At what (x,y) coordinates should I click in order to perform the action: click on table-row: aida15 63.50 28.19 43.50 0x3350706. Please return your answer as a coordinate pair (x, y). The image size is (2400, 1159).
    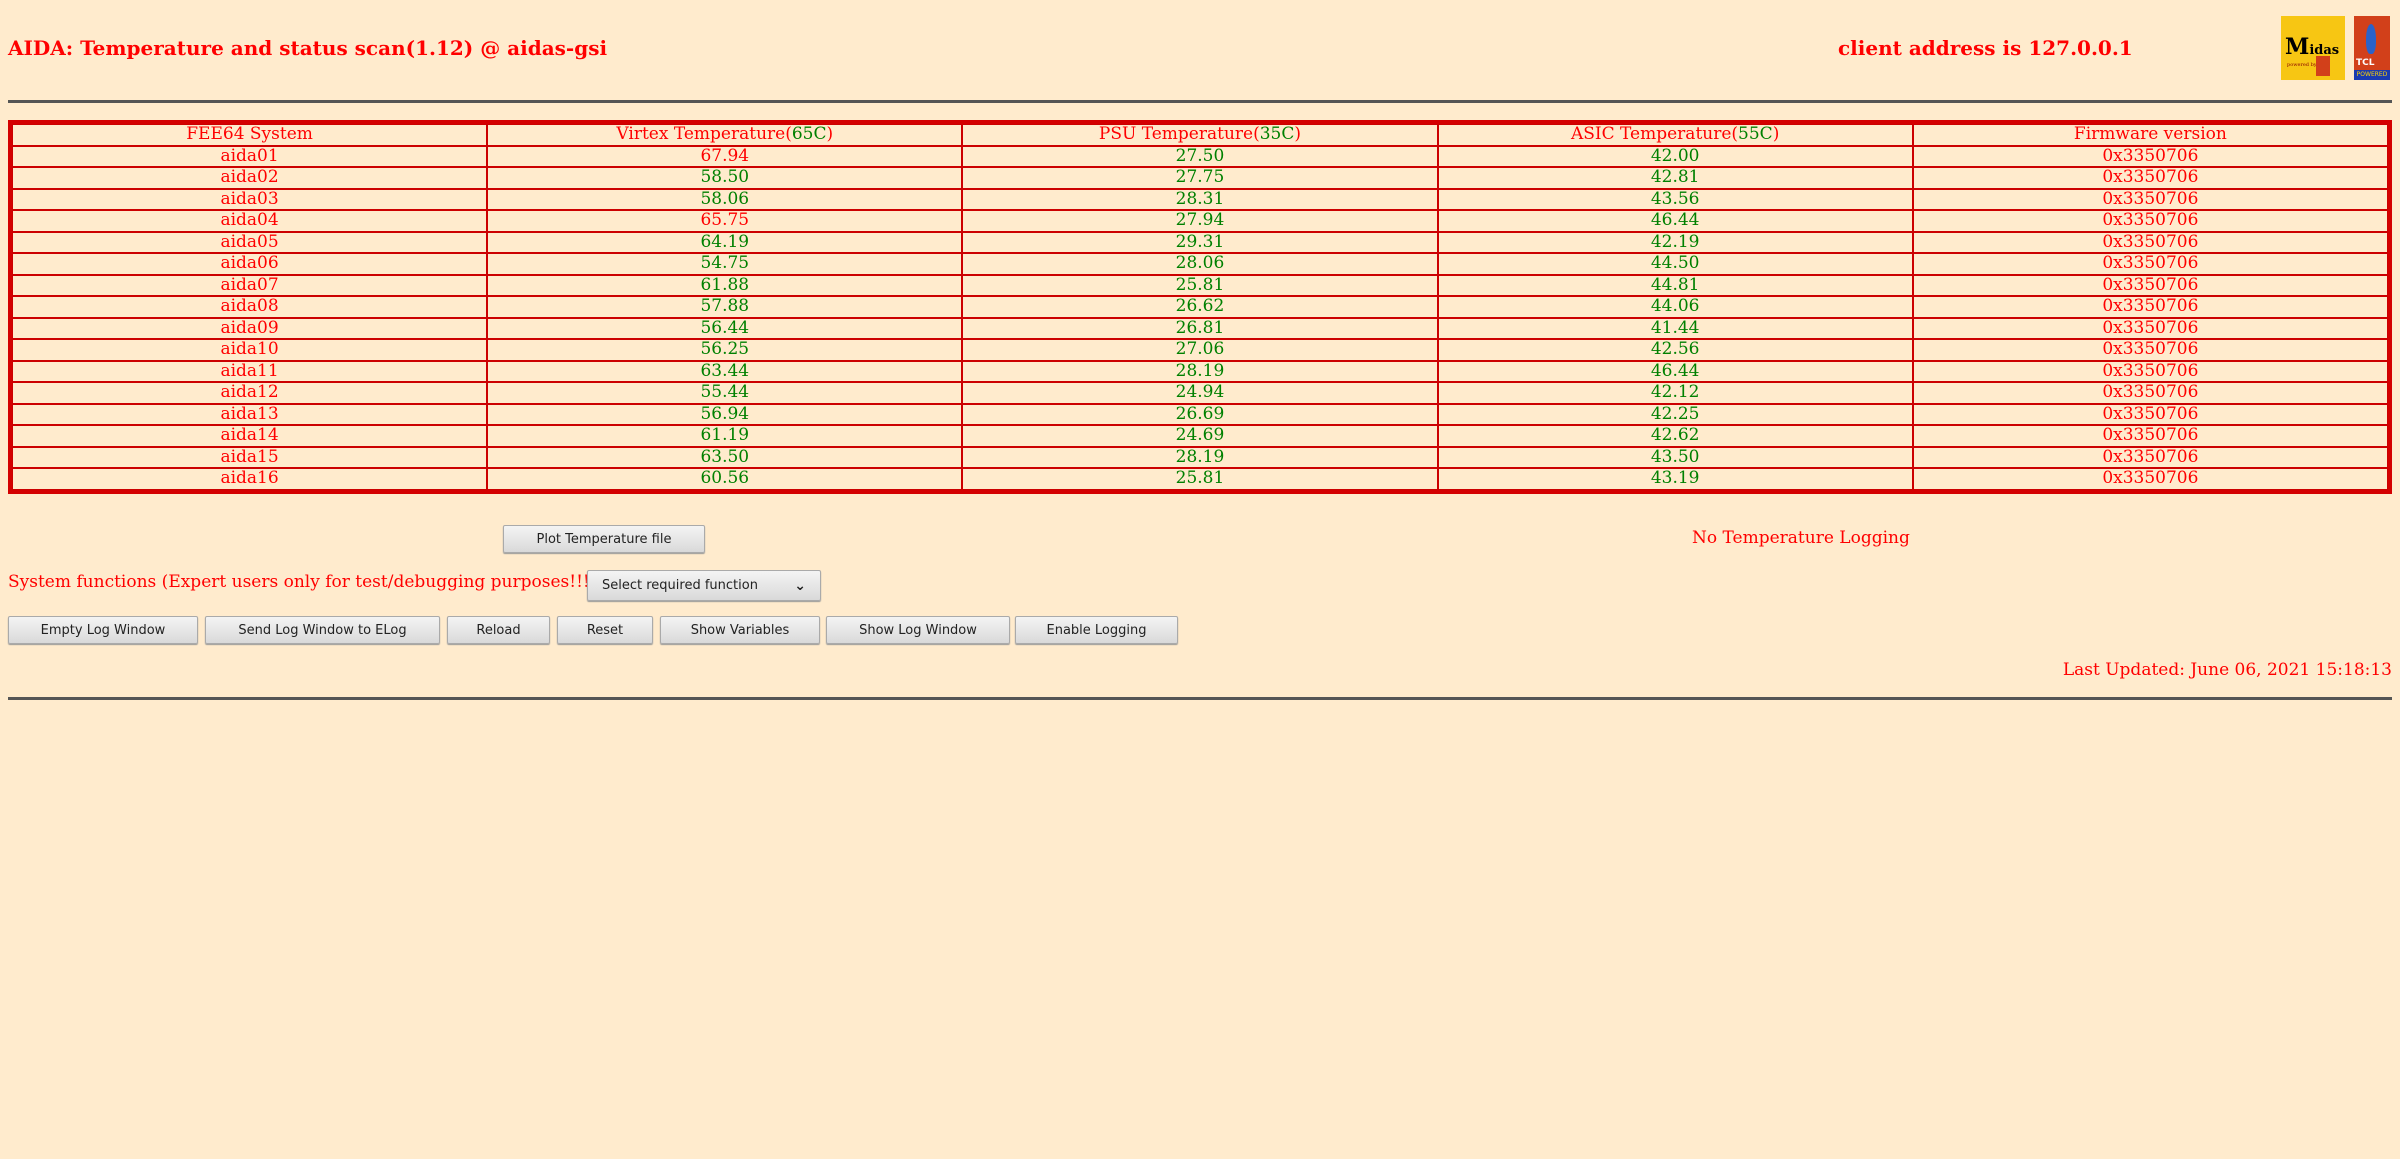
    Looking at the image, I should click on (1200, 457).